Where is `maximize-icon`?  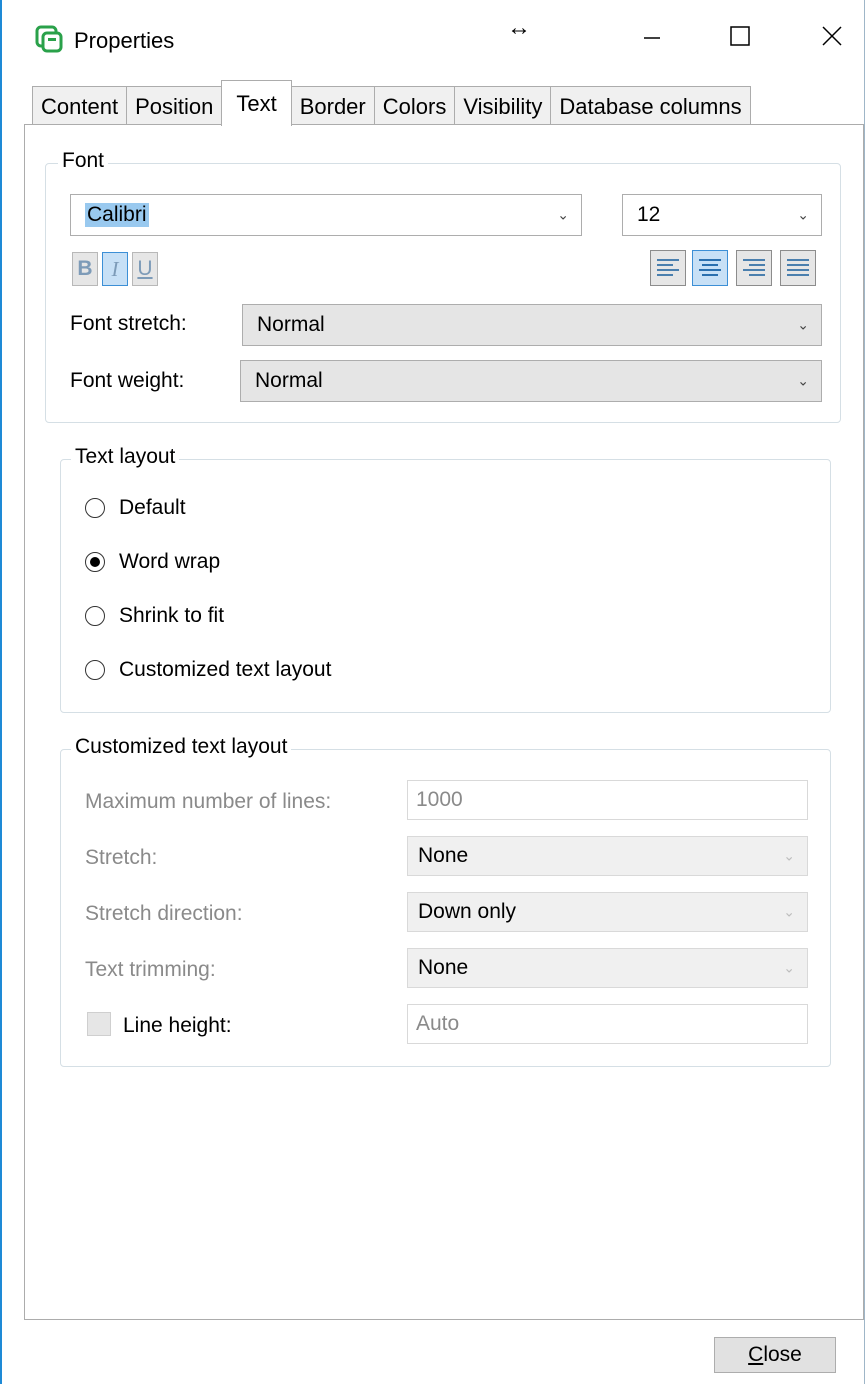
maximize-icon is located at coordinates (740, 36).